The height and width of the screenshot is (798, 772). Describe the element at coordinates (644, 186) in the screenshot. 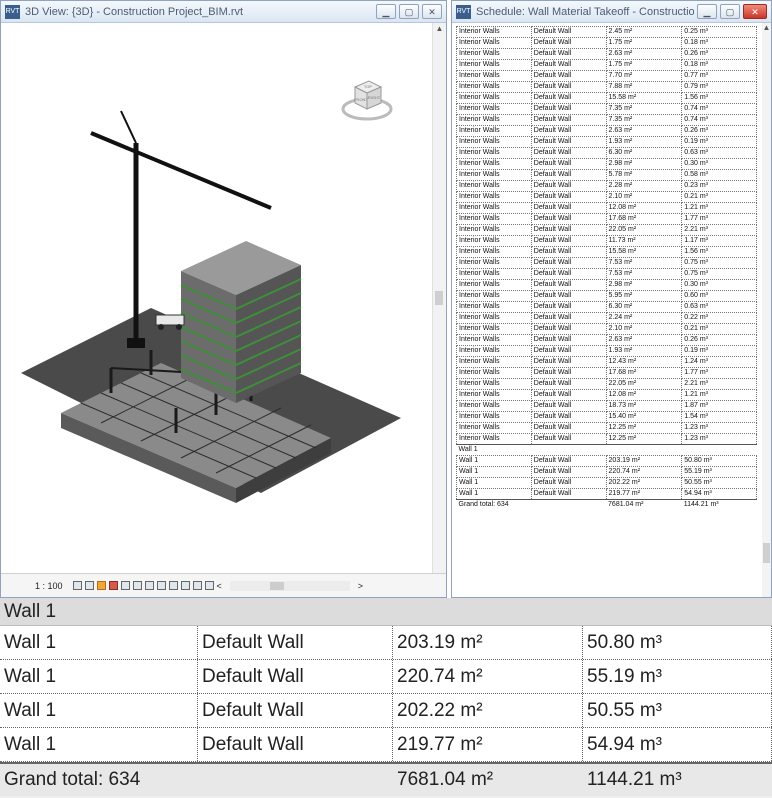

I see `table-cell: 2.28 m²` at that location.